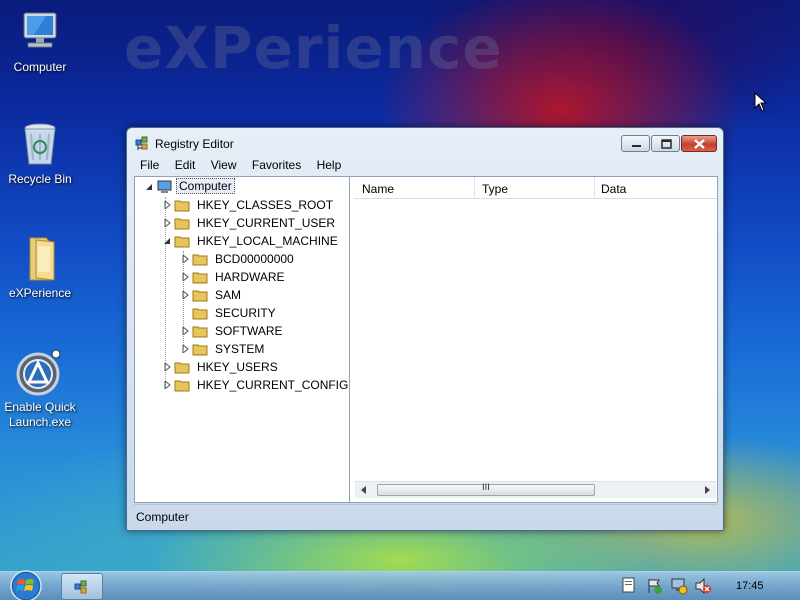 This screenshot has height=600, width=800. I want to click on tree-node-key: SOFTWARE, so click(261, 331).